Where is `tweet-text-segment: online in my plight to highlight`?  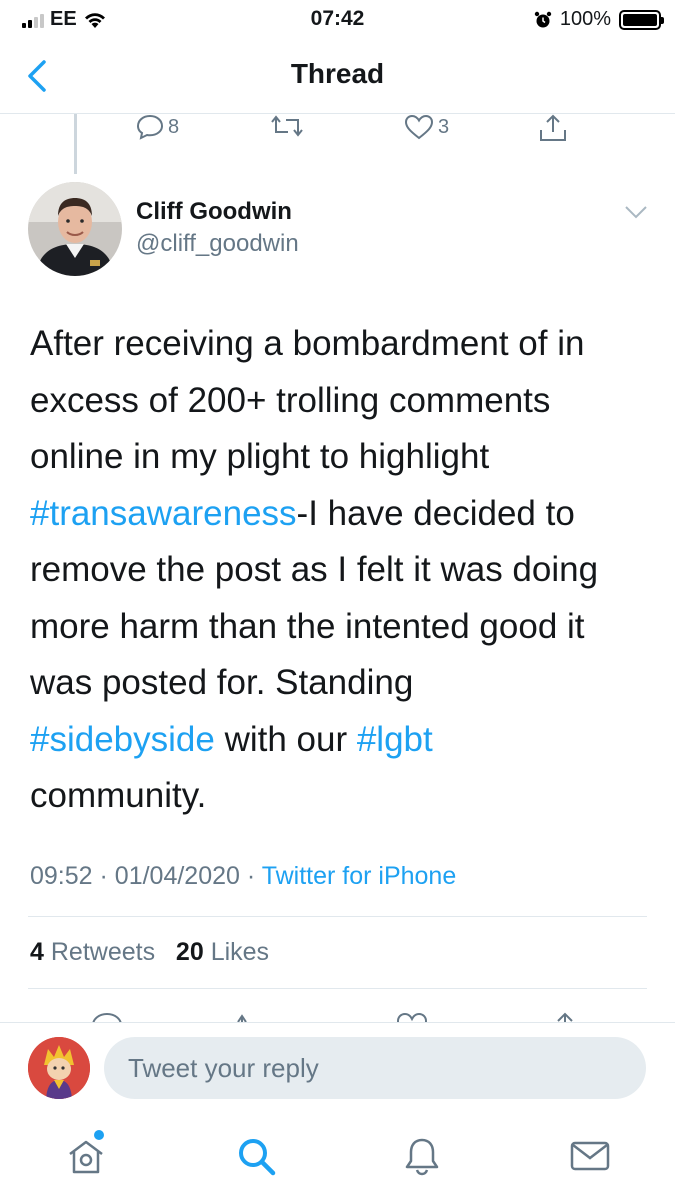 tweet-text-segment: online in my plight to highlight is located at coordinates (260, 456).